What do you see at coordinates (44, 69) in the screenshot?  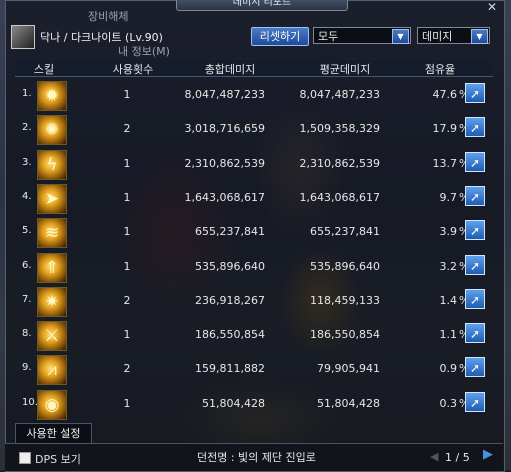 I see `header-skill: 스킬` at bounding box center [44, 69].